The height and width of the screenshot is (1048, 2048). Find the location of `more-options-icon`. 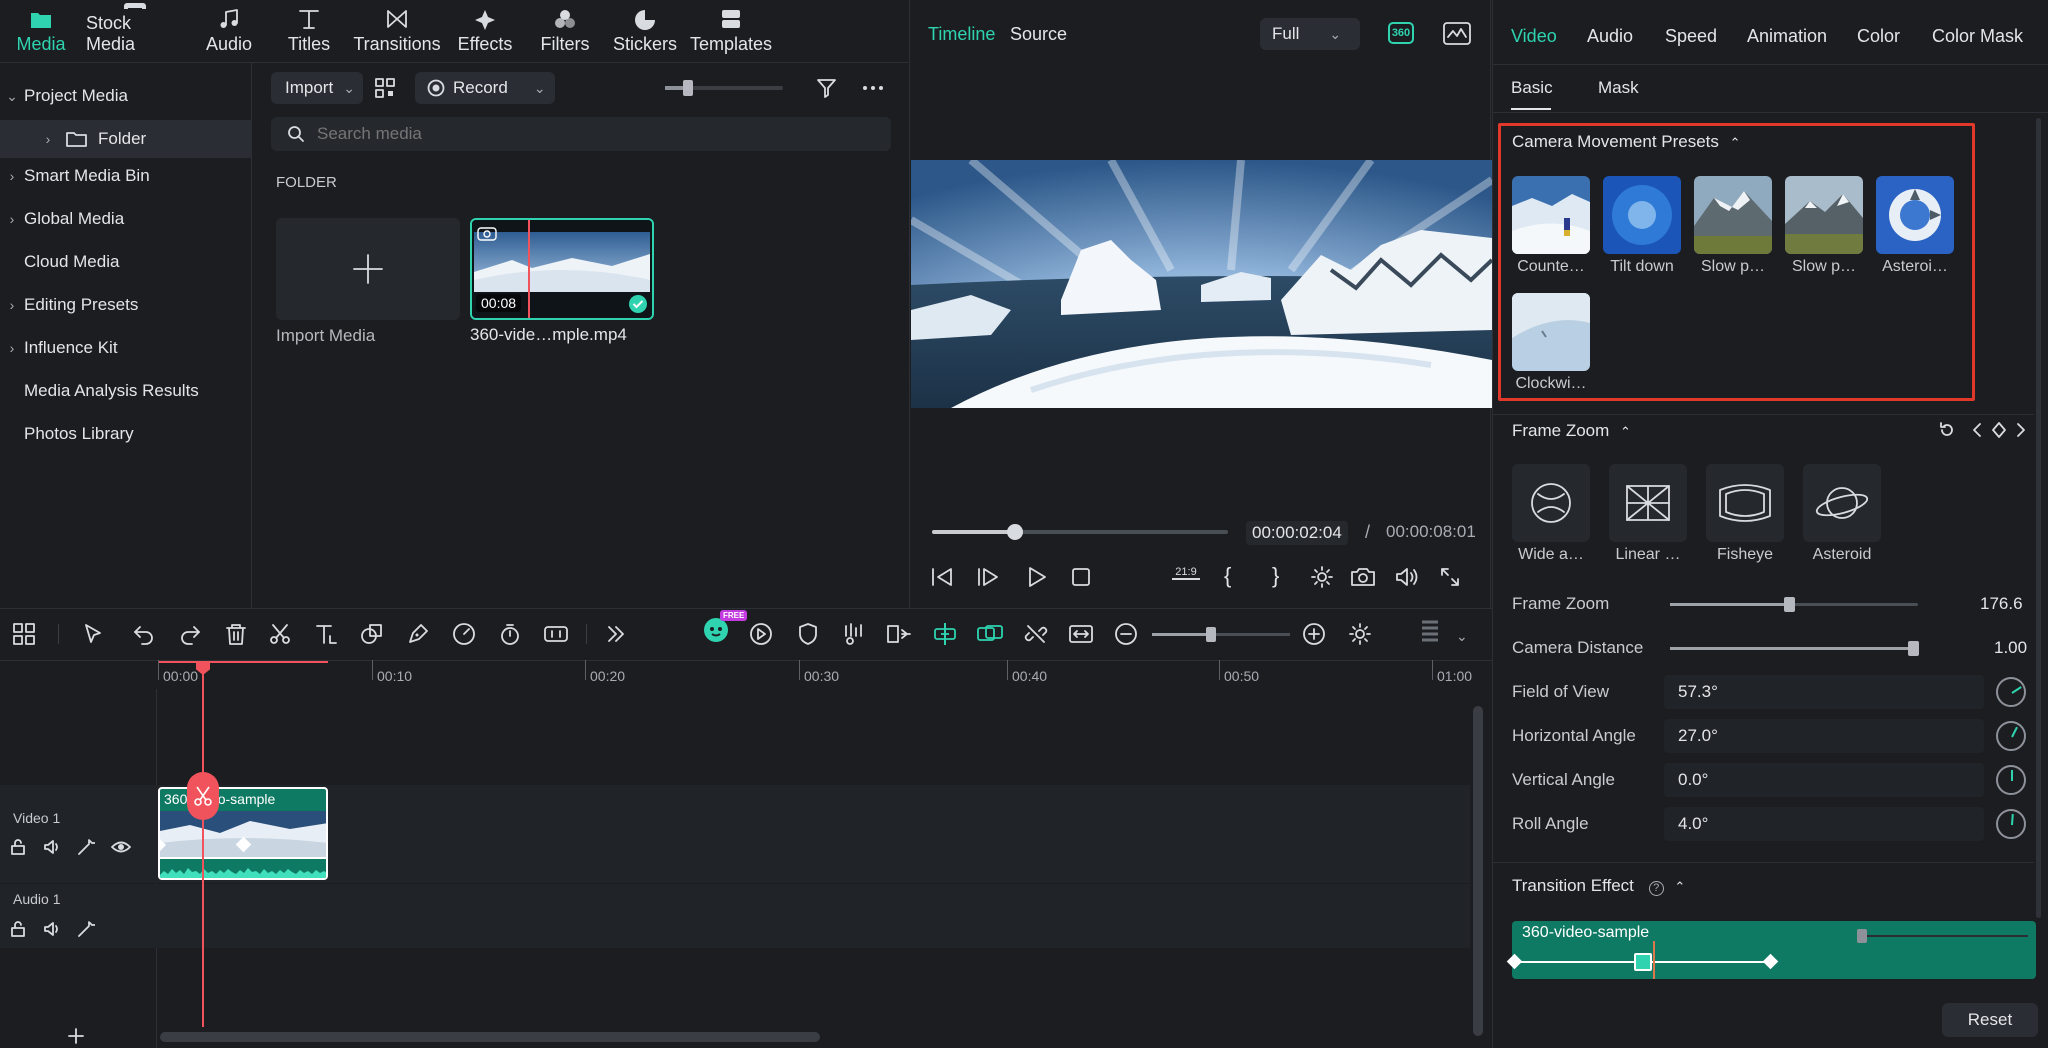

more-options-icon is located at coordinates (873, 88).